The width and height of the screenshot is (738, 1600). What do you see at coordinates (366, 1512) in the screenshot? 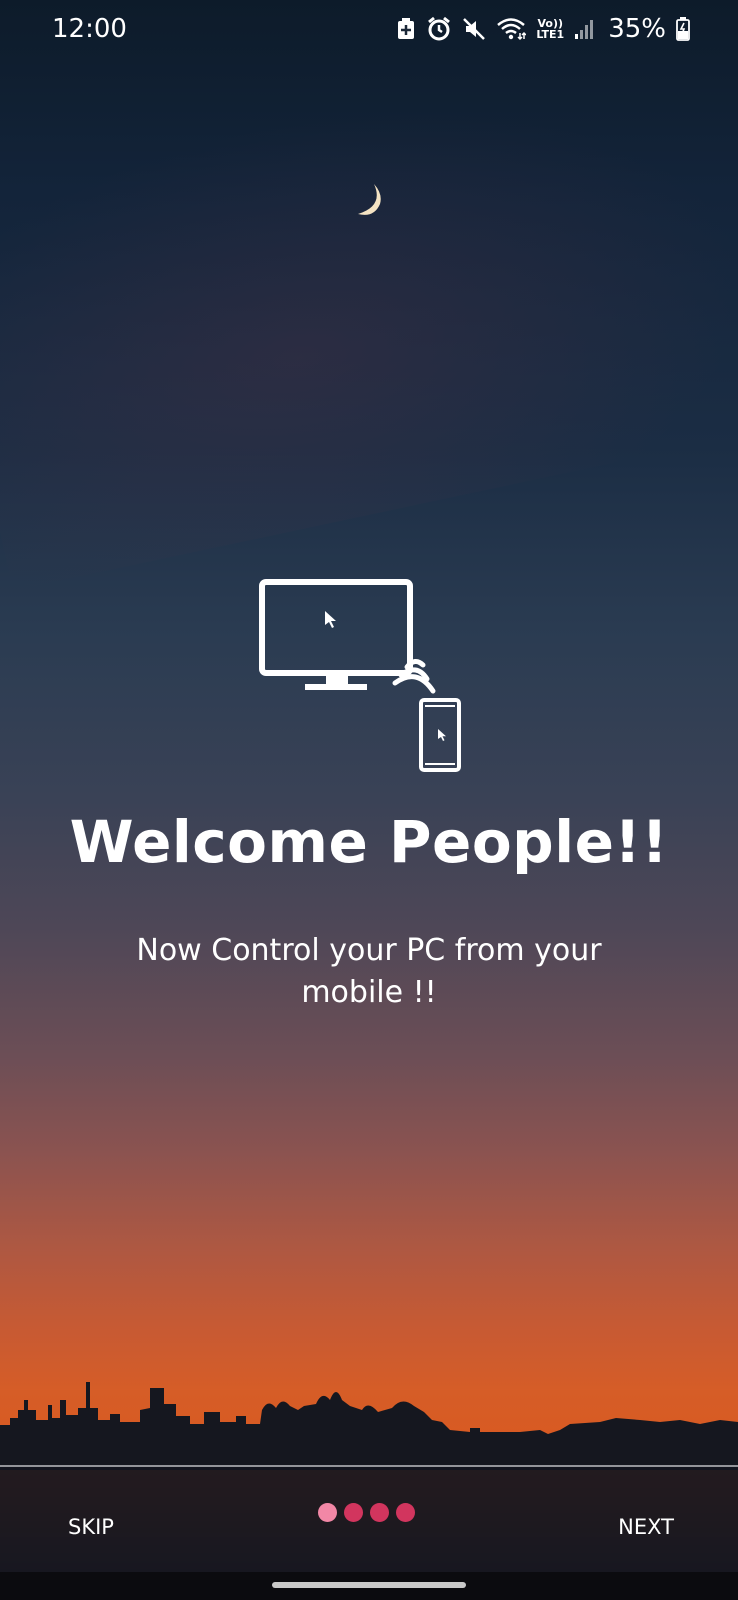
I see `page-indicator` at bounding box center [366, 1512].